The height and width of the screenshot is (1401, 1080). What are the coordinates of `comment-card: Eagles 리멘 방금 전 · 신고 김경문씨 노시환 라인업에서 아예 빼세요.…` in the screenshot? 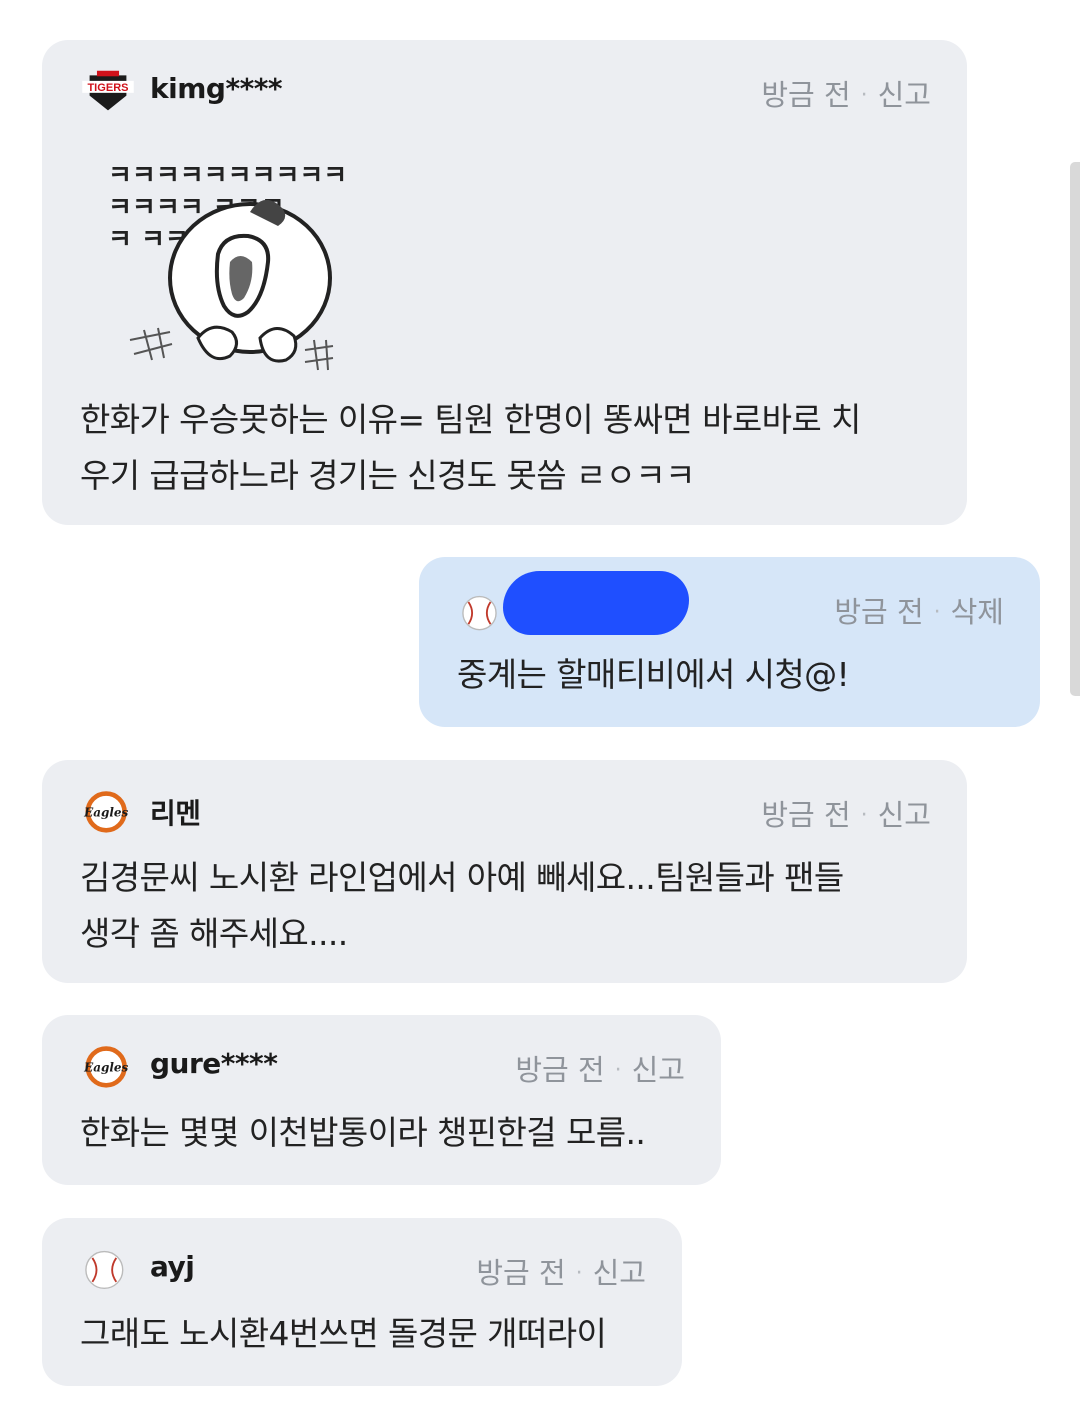 It's located at (504, 871).